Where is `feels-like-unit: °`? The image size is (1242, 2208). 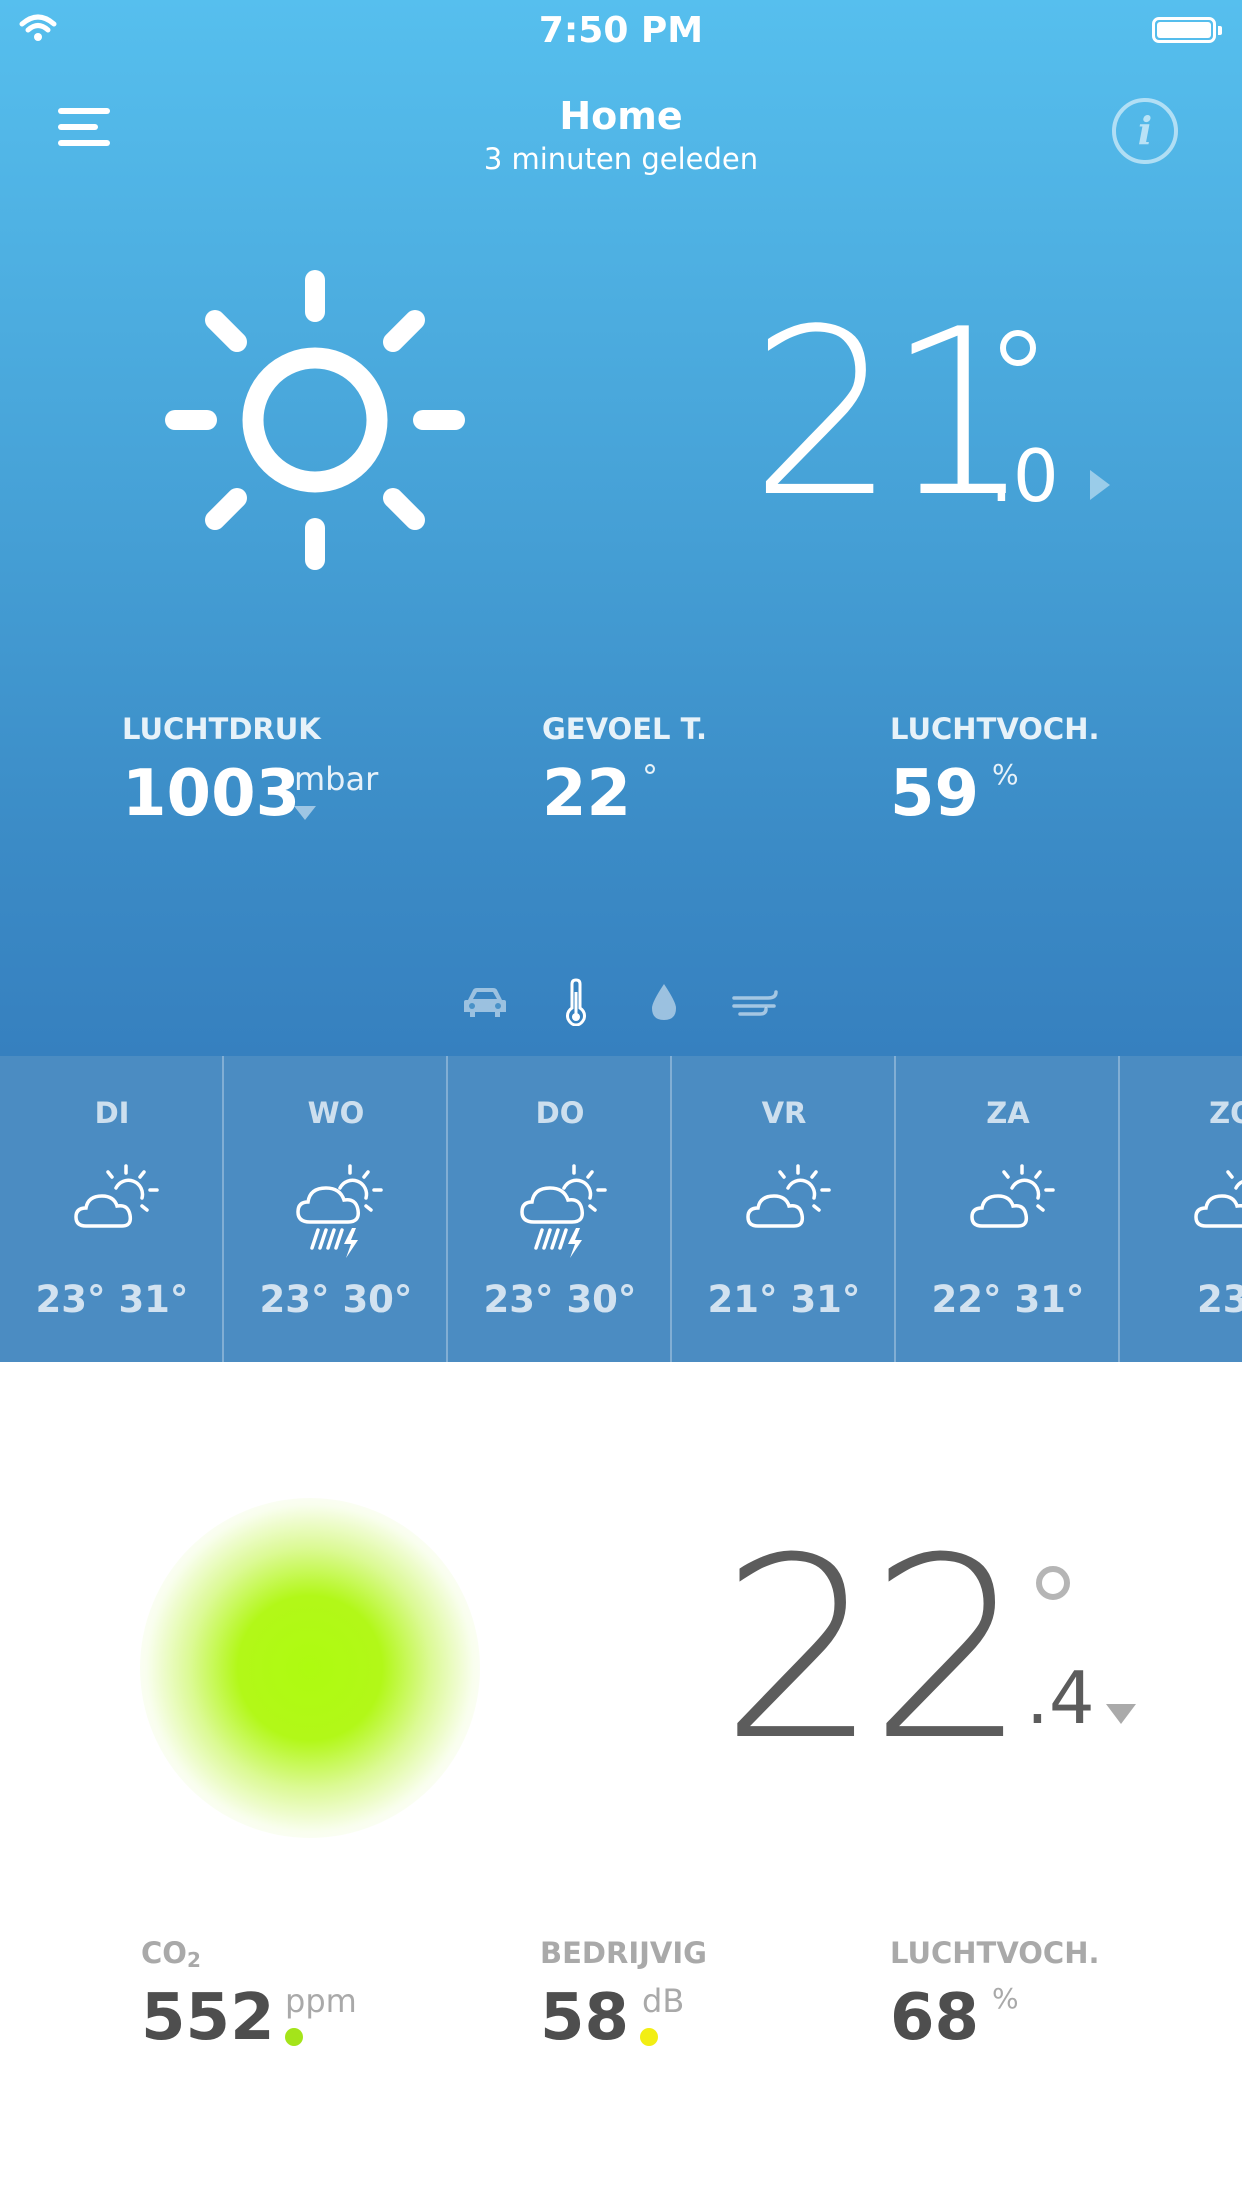
feels-like-unit: ° is located at coordinates (650, 777).